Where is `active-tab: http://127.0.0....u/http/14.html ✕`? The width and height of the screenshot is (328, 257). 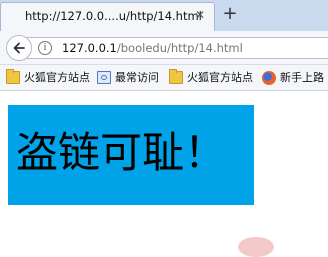
active-tab: http://127.0.0....u/http/14.html ✕ is located at coordinates (107, 16).